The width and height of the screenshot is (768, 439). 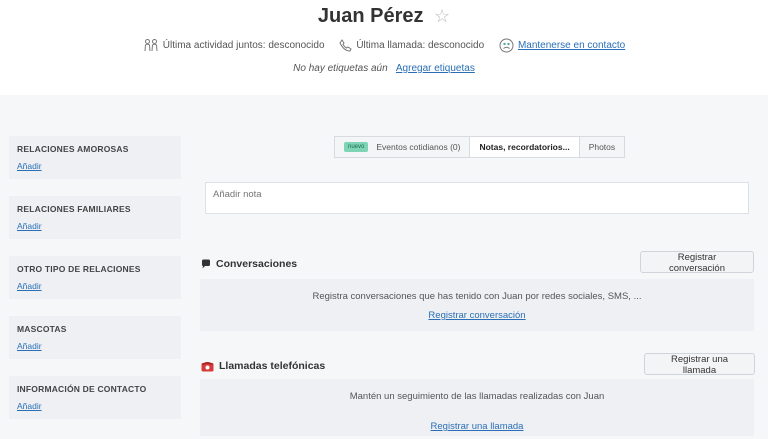 I want to click on last-activity: Última actividad juntos: desconocido, so click(x=234, y=45).